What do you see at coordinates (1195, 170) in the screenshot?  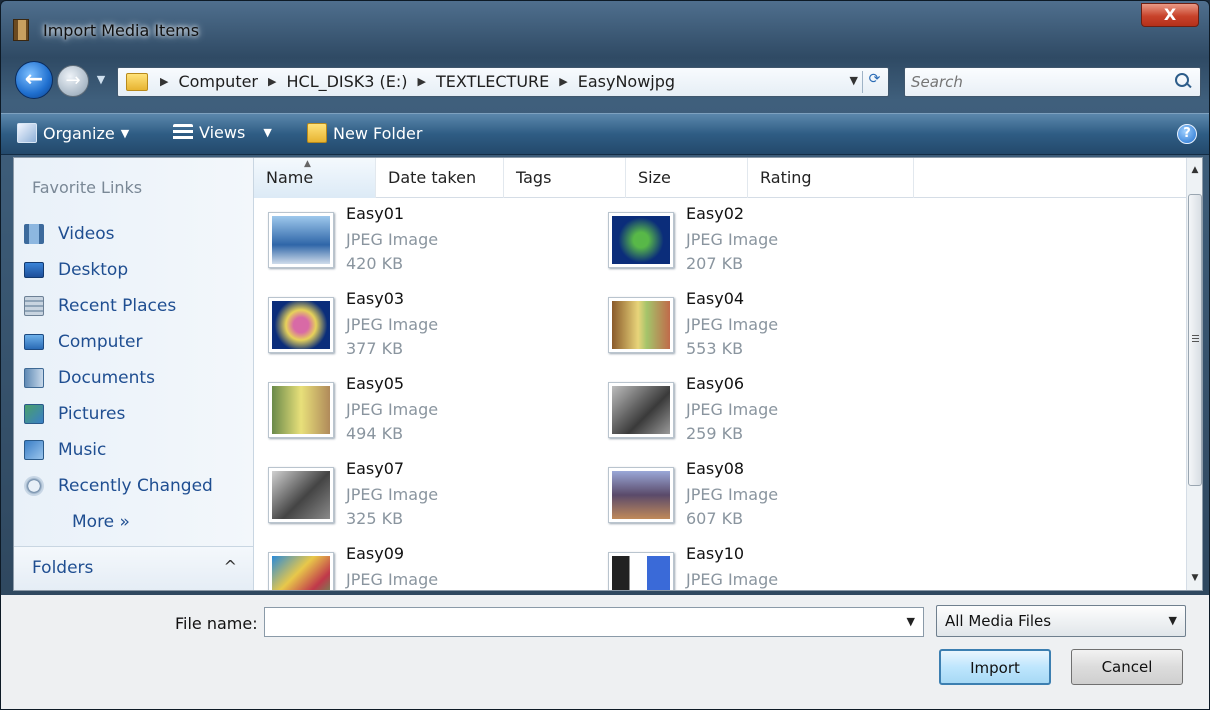 I see `scroll-up-icon: ▲` at bounding box center [1195, 170].